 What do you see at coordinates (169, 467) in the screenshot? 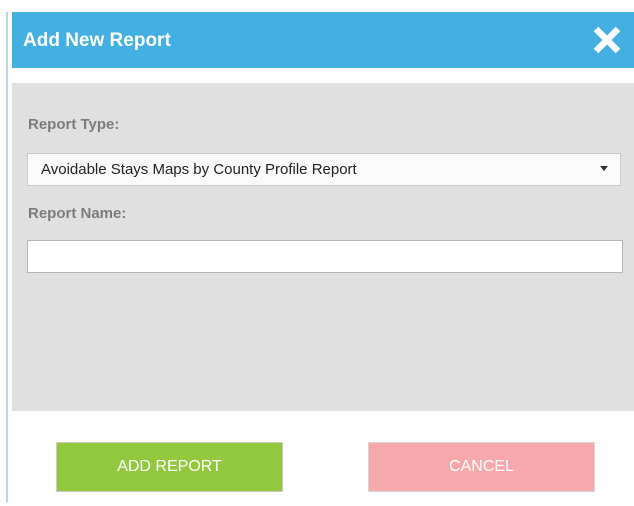
I see `add-report-button: ADD REPORT` at bounding box center [169, 467].